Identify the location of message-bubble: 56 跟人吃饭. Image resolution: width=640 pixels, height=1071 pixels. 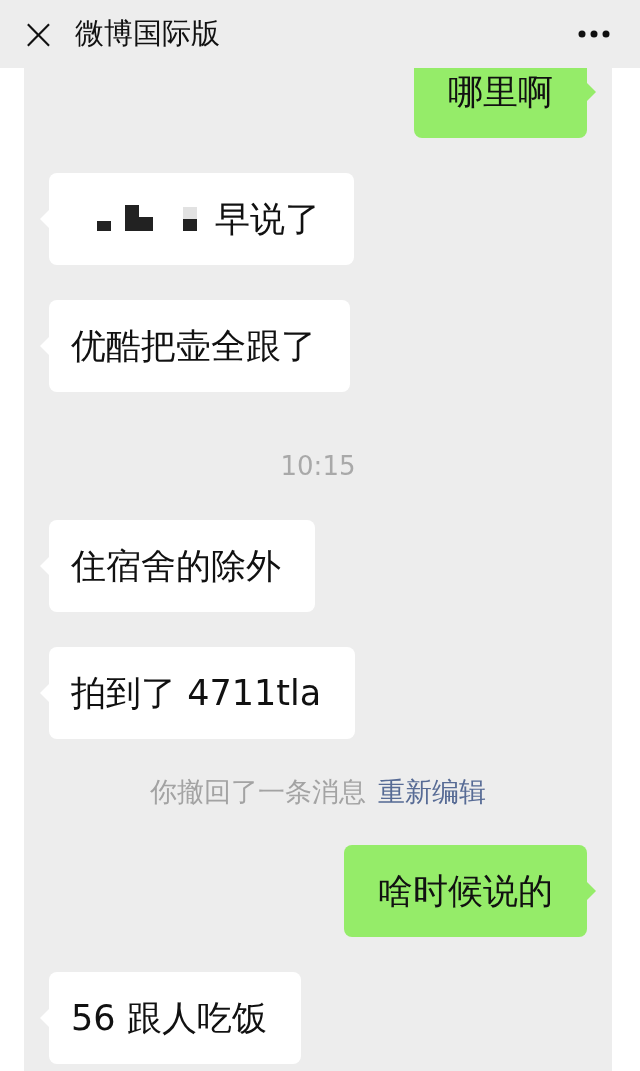
(175, 1018).